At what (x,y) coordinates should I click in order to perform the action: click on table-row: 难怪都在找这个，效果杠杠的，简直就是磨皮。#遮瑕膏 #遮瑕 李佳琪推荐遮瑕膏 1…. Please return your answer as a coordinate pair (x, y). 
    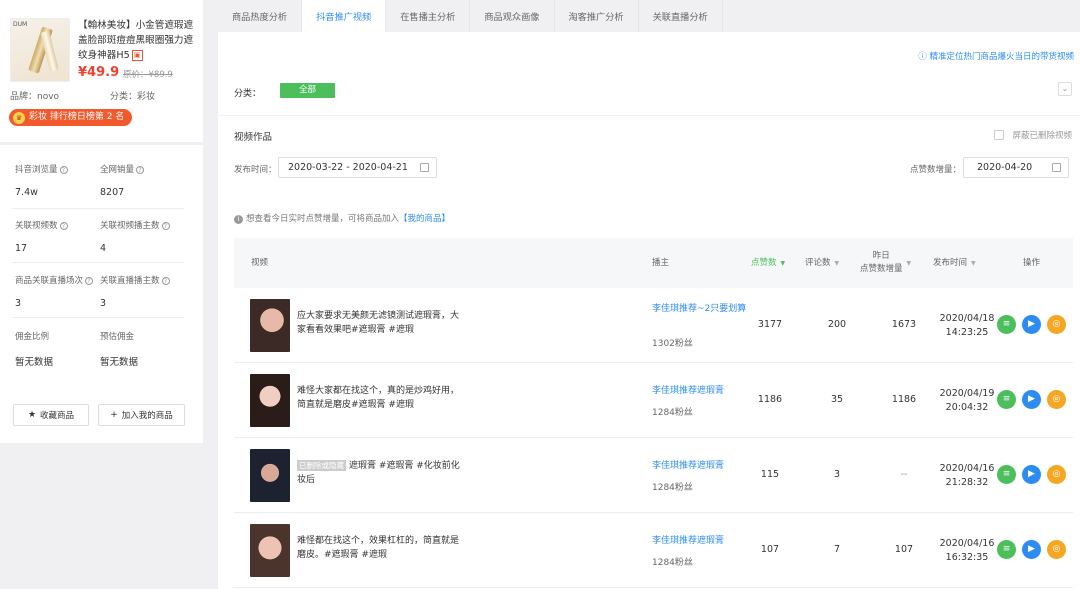
    Looking at the image, I should click on (653, 550).